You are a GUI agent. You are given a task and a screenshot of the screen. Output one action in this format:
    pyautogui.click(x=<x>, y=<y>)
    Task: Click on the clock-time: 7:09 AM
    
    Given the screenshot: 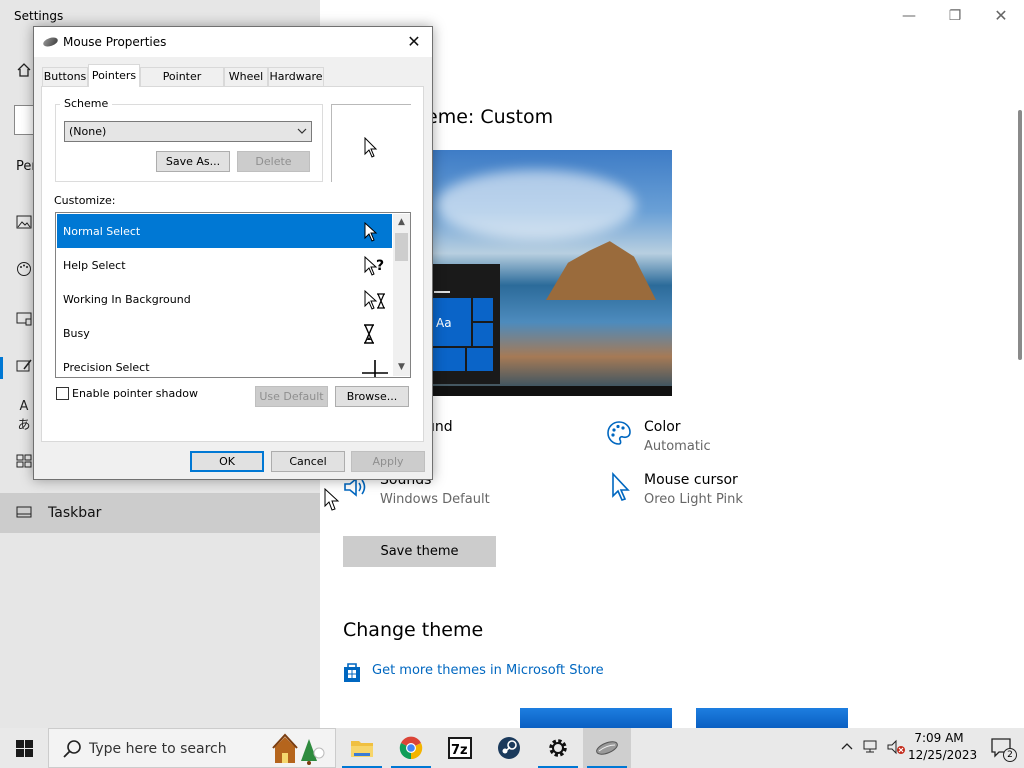 What is the action you would take?
    pyautogui.click(x=939, y=738)
    